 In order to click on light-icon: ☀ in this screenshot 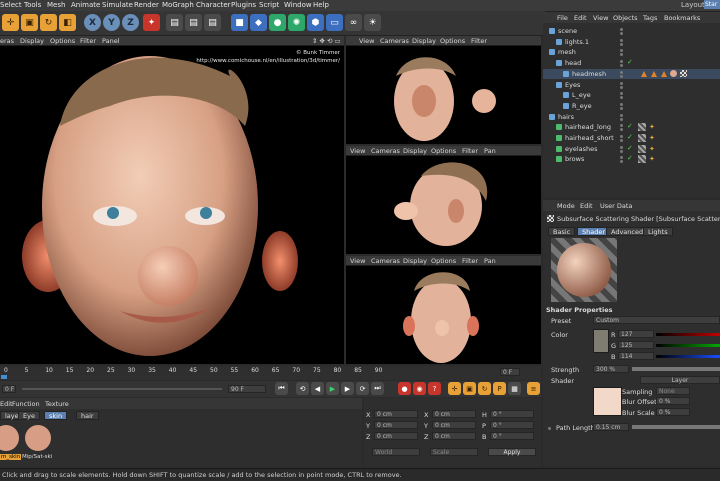, I will do `click(372, 22)`.